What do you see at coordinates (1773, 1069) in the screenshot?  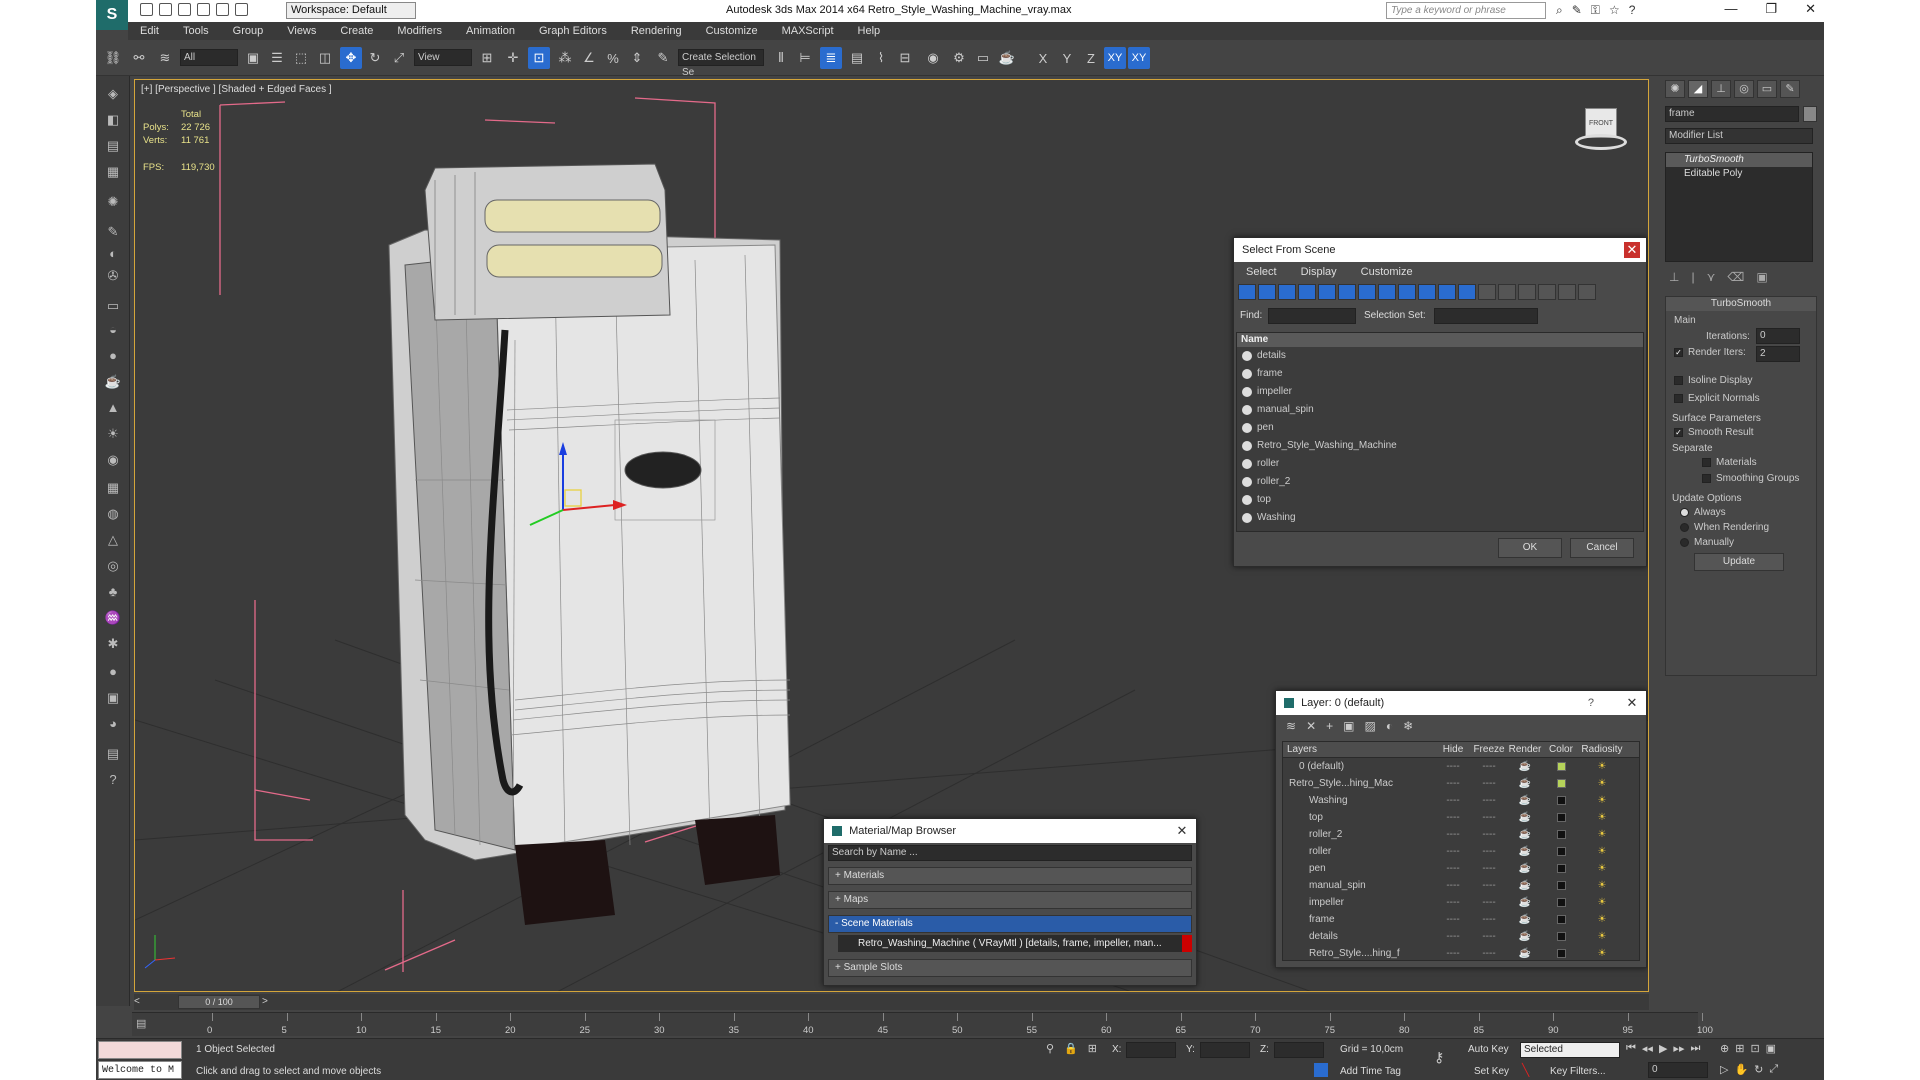 I see `maximize-viewport-icon: ⤢` at bounding box center [1773, 1069].